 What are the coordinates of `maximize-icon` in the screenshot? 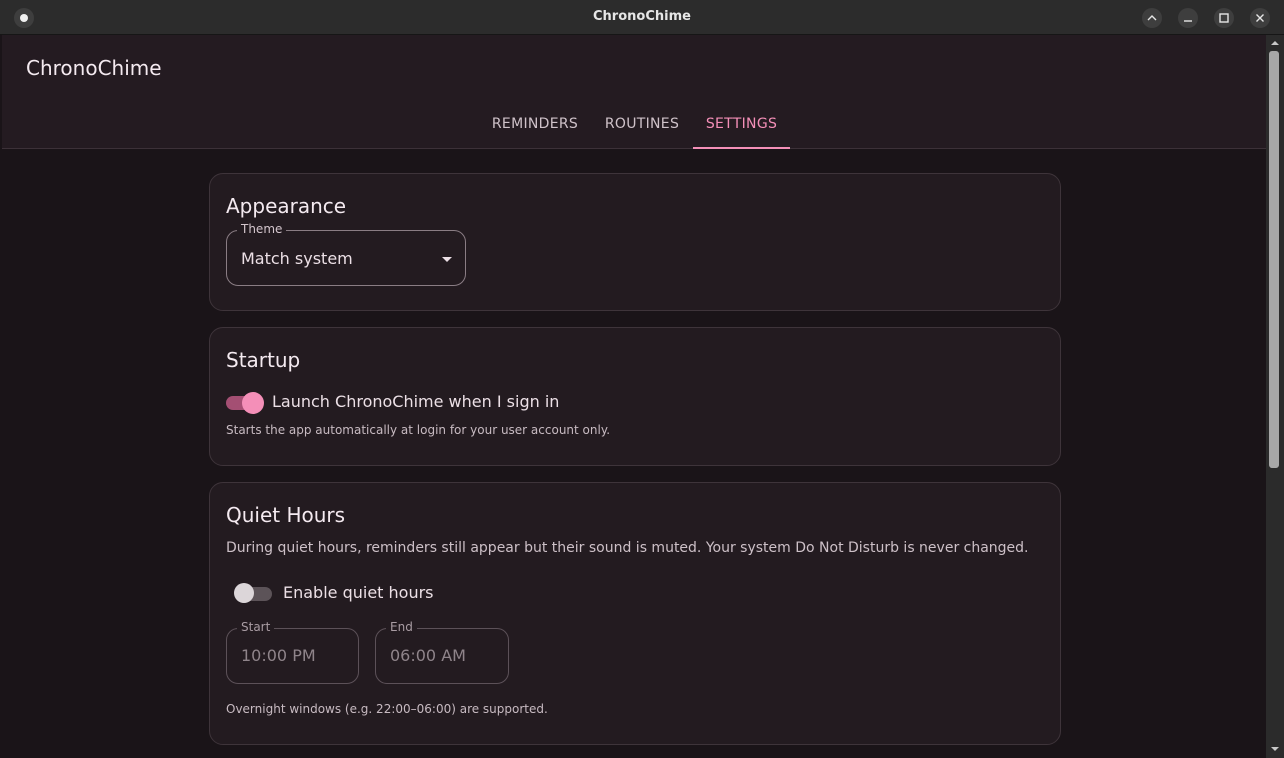 It's located at (1224, 18).